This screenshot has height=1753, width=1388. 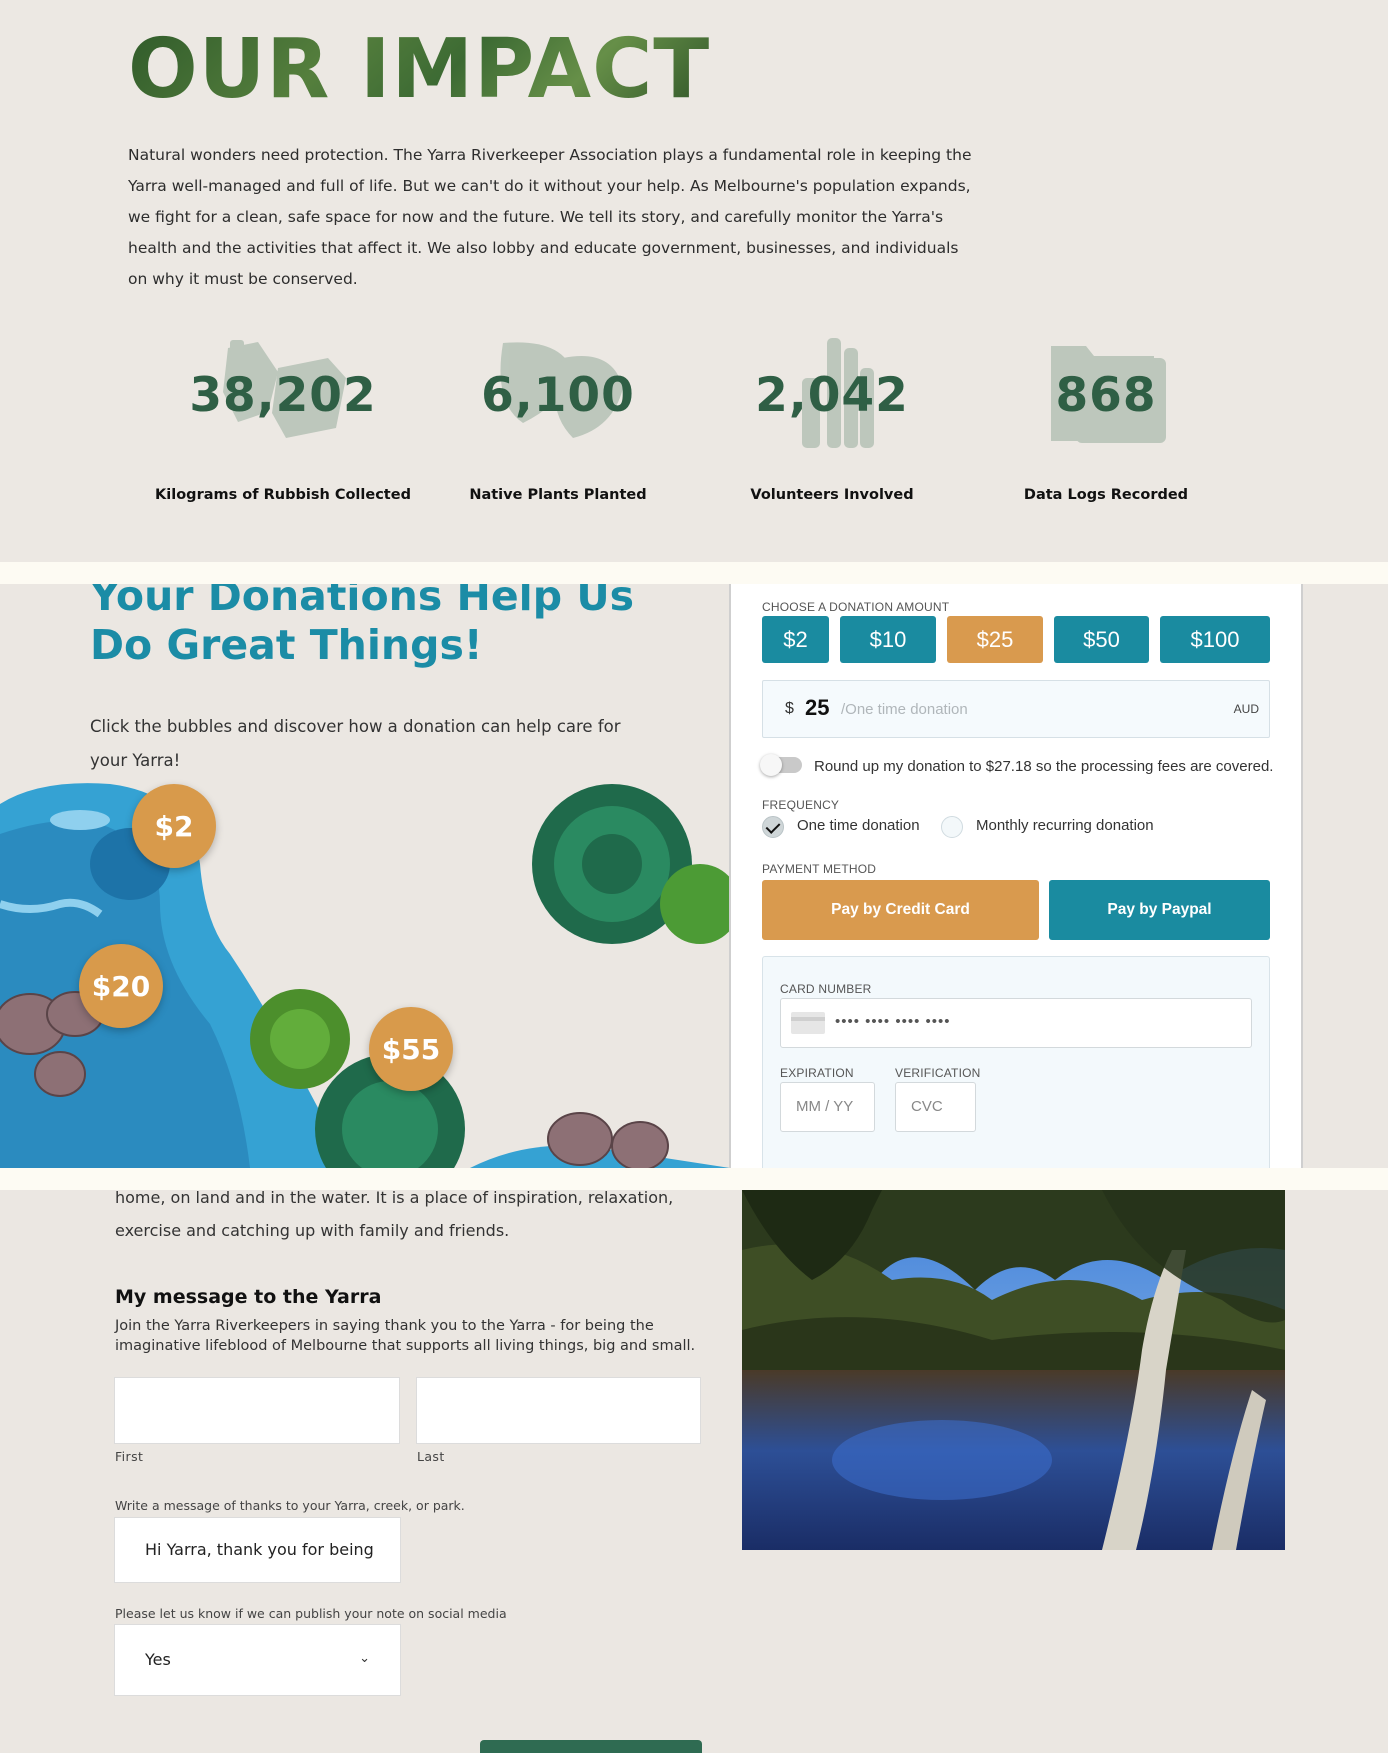 I want to click on monthly-label: Monthly recurring donation, so click(x=1065, y=825).